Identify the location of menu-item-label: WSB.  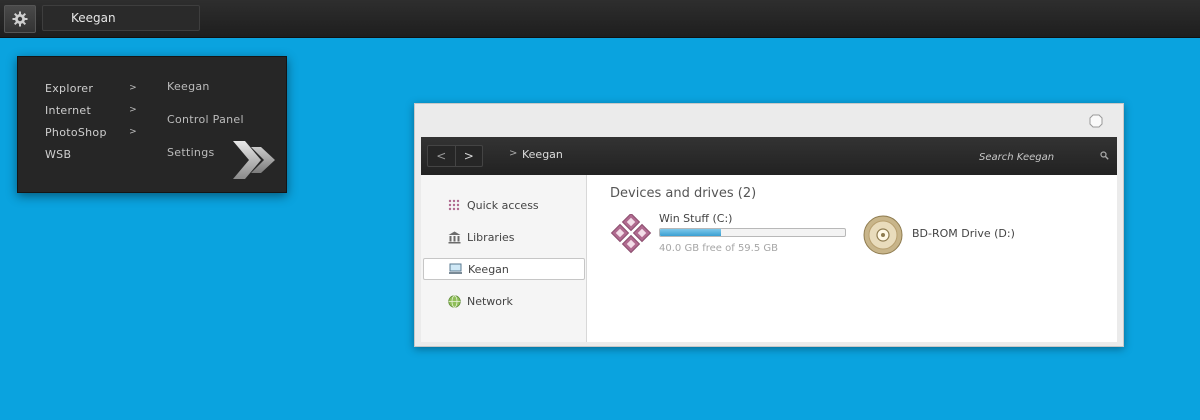
(58, 154).